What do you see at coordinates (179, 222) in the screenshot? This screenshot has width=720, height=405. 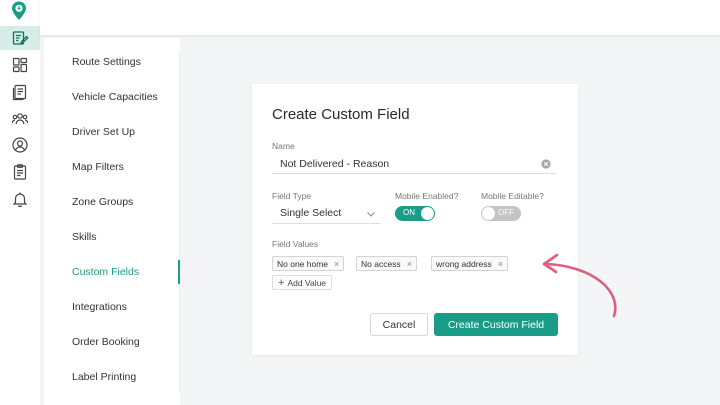 I see `nav-divider` at bounding box center [179, 222].